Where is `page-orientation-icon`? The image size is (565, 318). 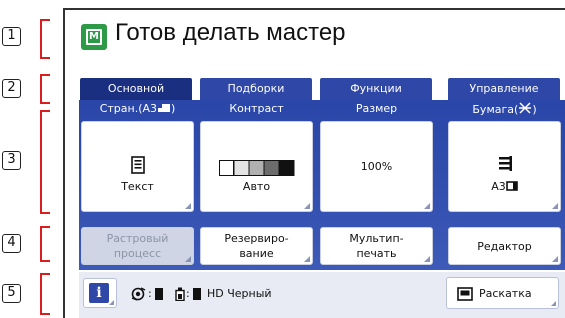 page-orientation-icon is located at coordinates (164, 108).